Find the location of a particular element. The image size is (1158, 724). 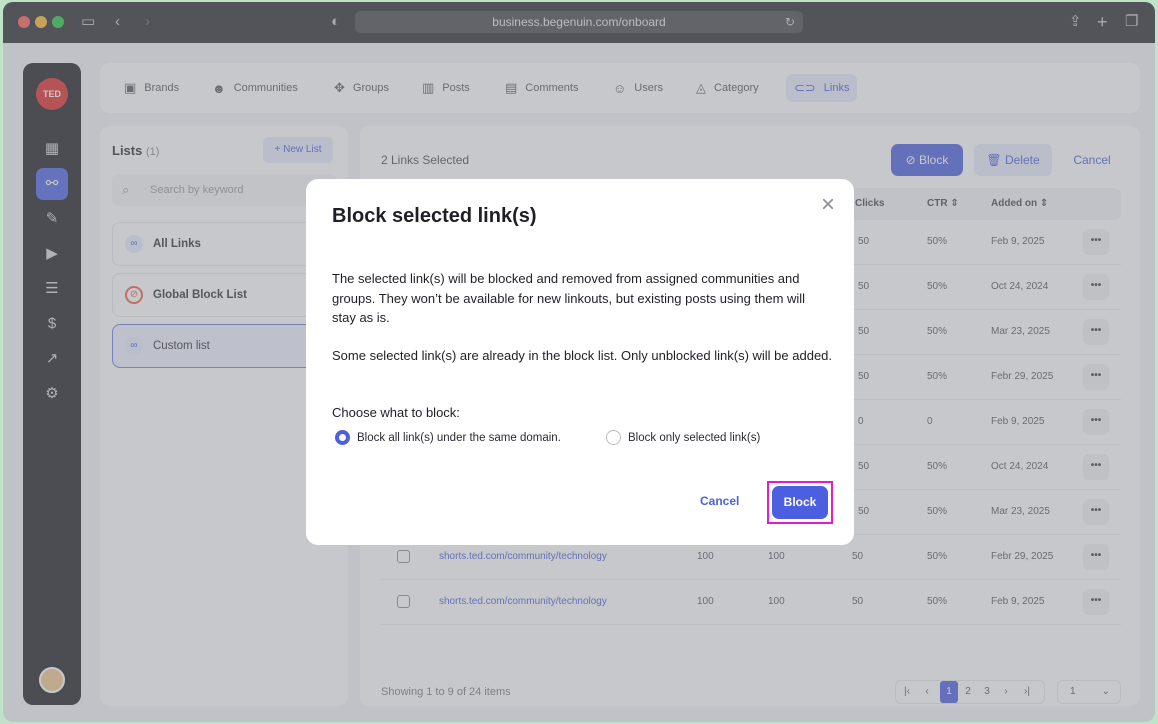

dialog-title: Block selected link(s) is located at coordinates (434, 216).